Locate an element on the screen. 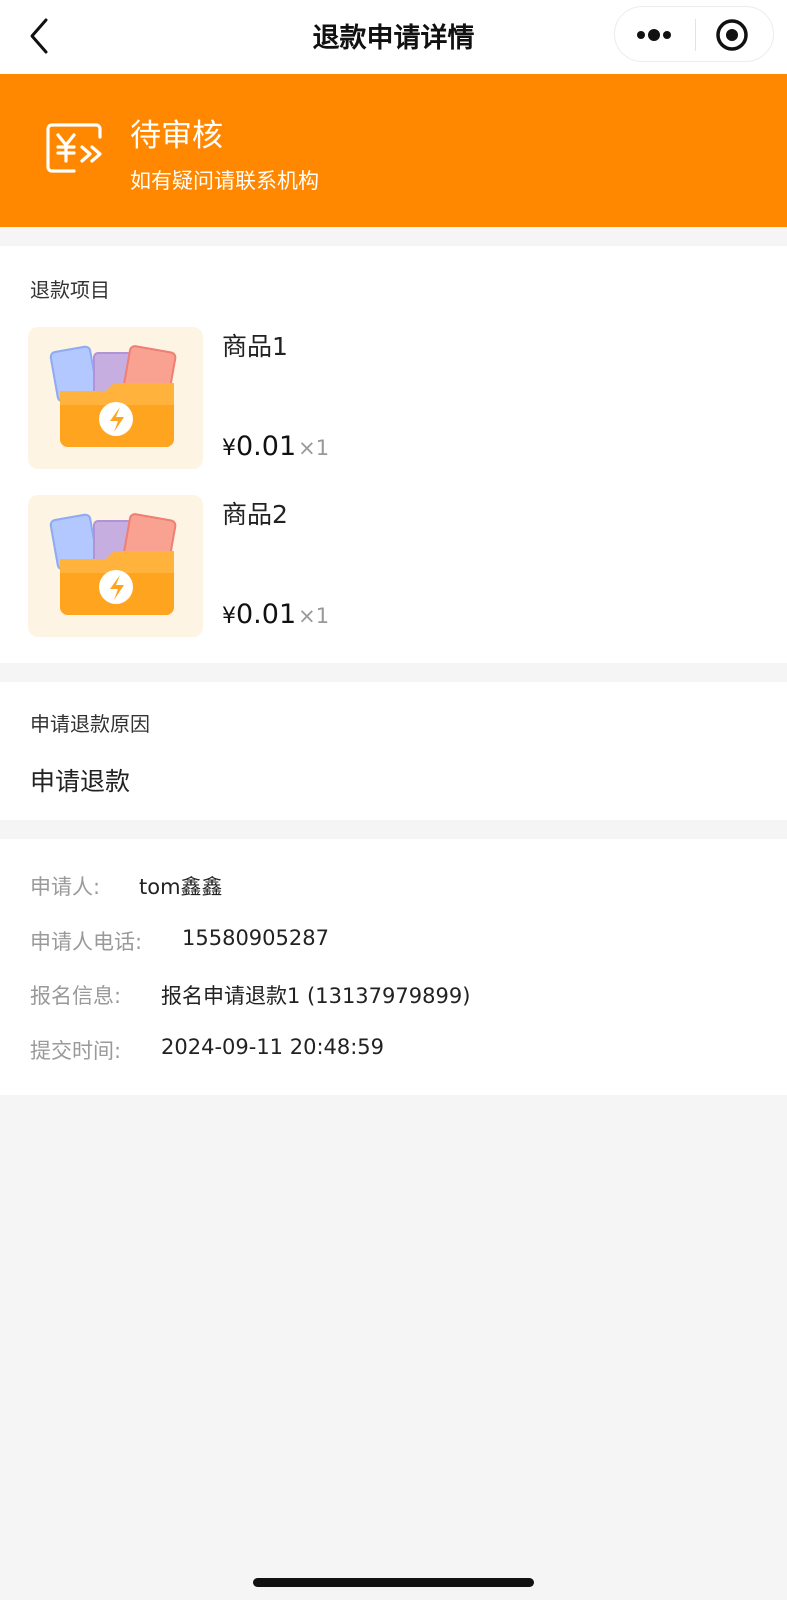 Image resolution: width=787 pixels, height=1600 pixels. close-mini-program-button is located at coordinates (732, 35).